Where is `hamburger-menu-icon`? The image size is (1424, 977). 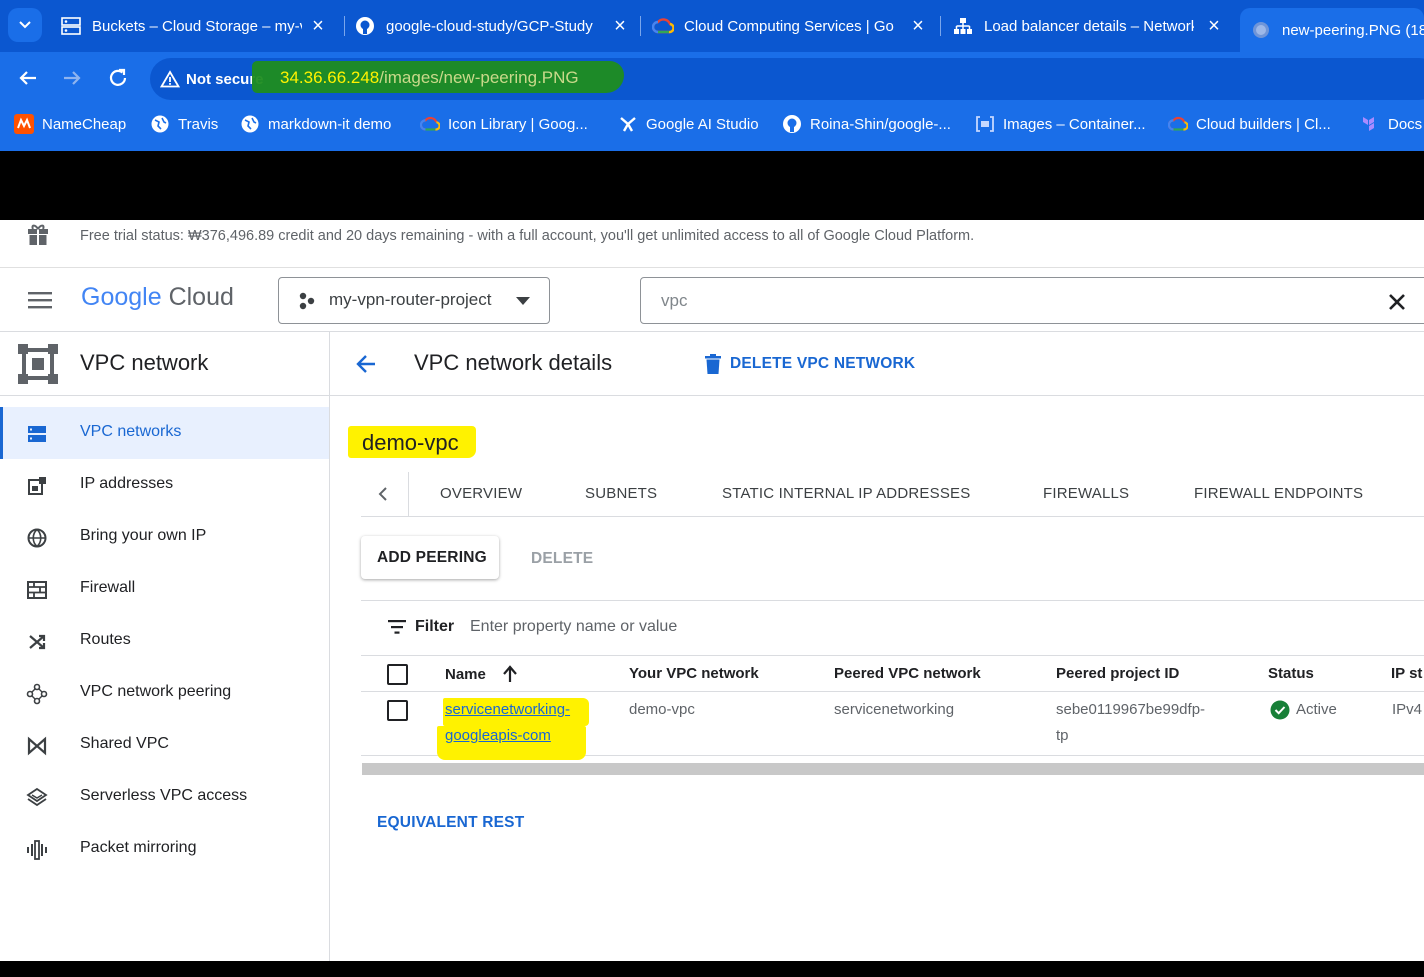
hamburger-menu-icon is located at coordinates (40, 300).